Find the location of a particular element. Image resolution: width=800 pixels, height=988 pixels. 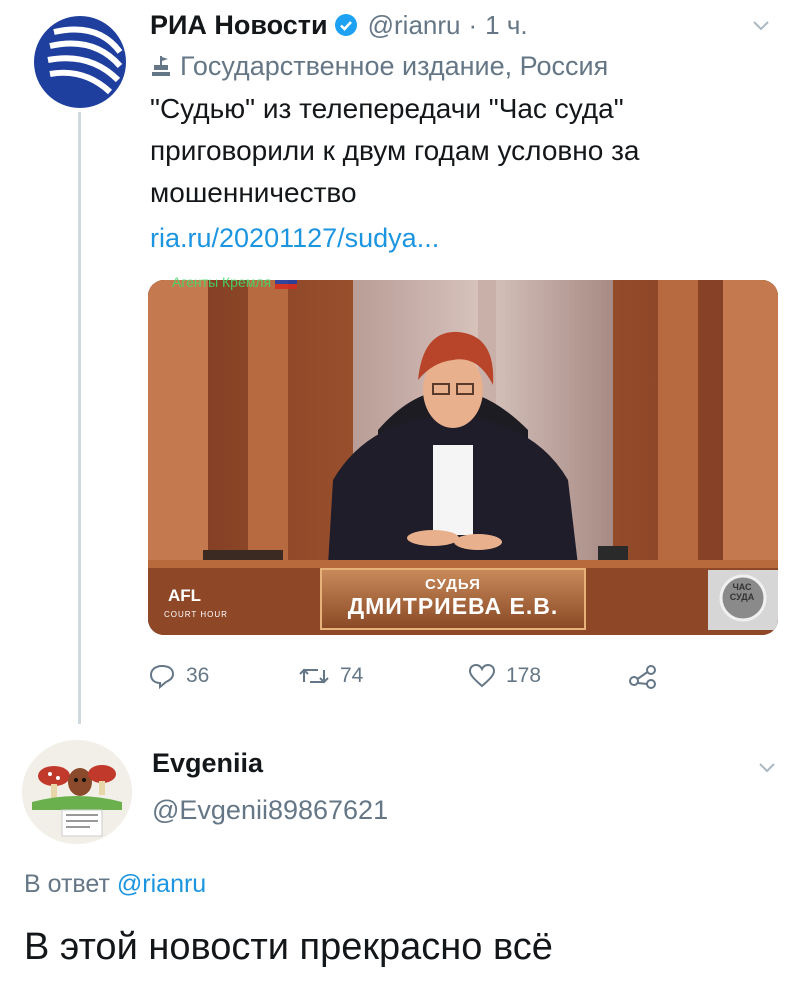

reply-to-line: В ответ @rianru is located at coordinates (115, 884).